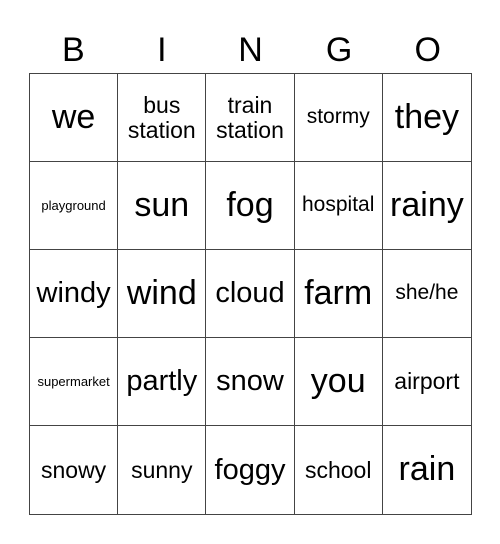 The image size is (500, 544). What do you see at coordinates (250, 118) in the screenshot?
I see `bingo-cell: train station` at bounding box center [250, 118].